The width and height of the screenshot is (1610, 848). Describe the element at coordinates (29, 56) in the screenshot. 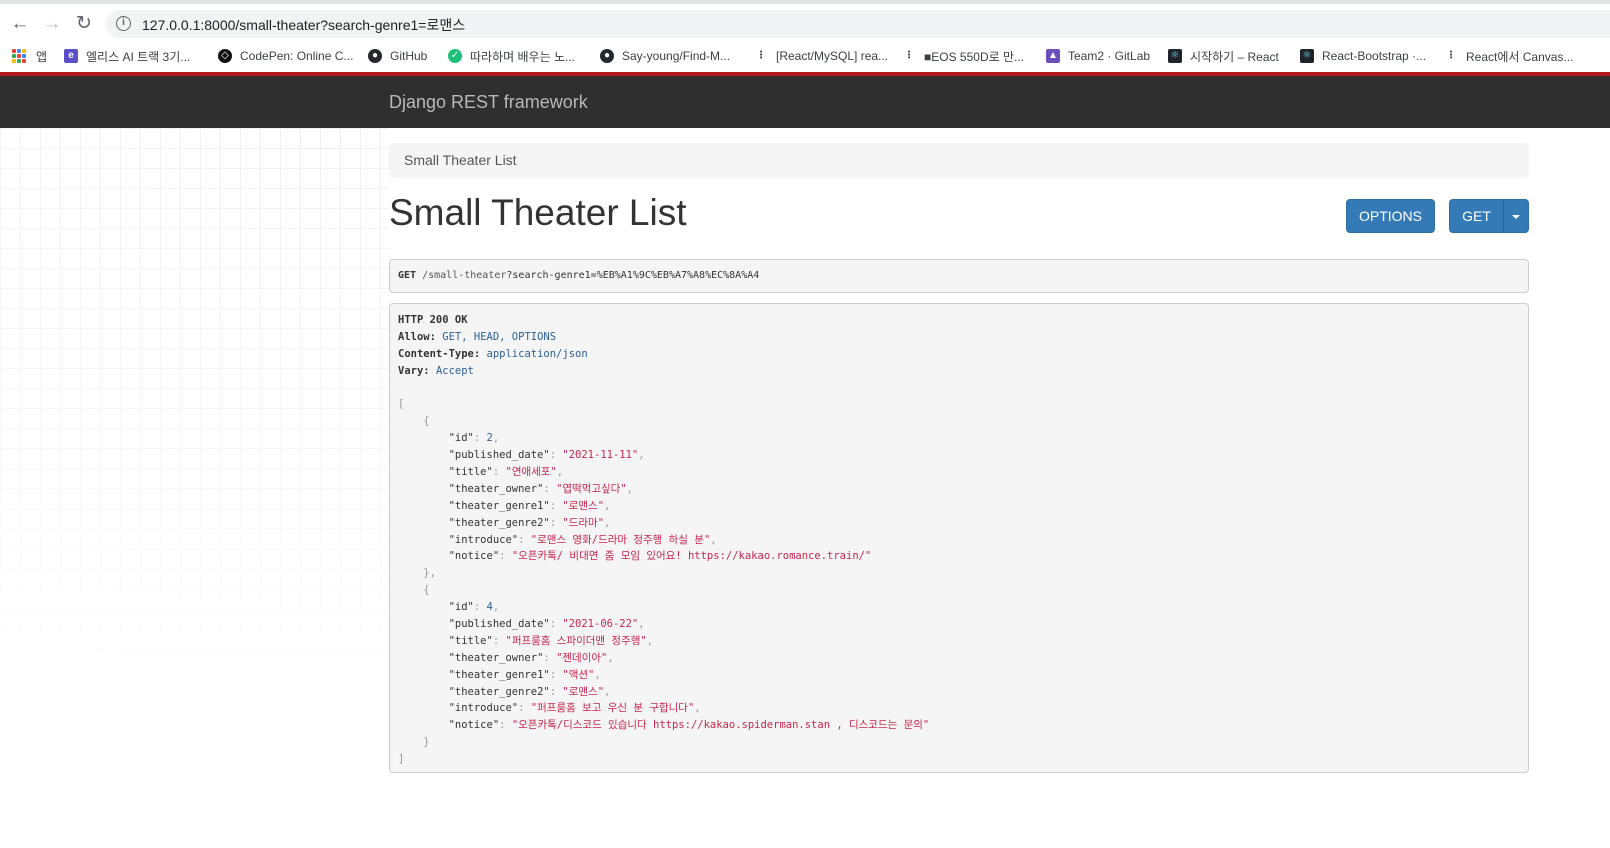

I see `bookmark-apps: 앱` at that location.